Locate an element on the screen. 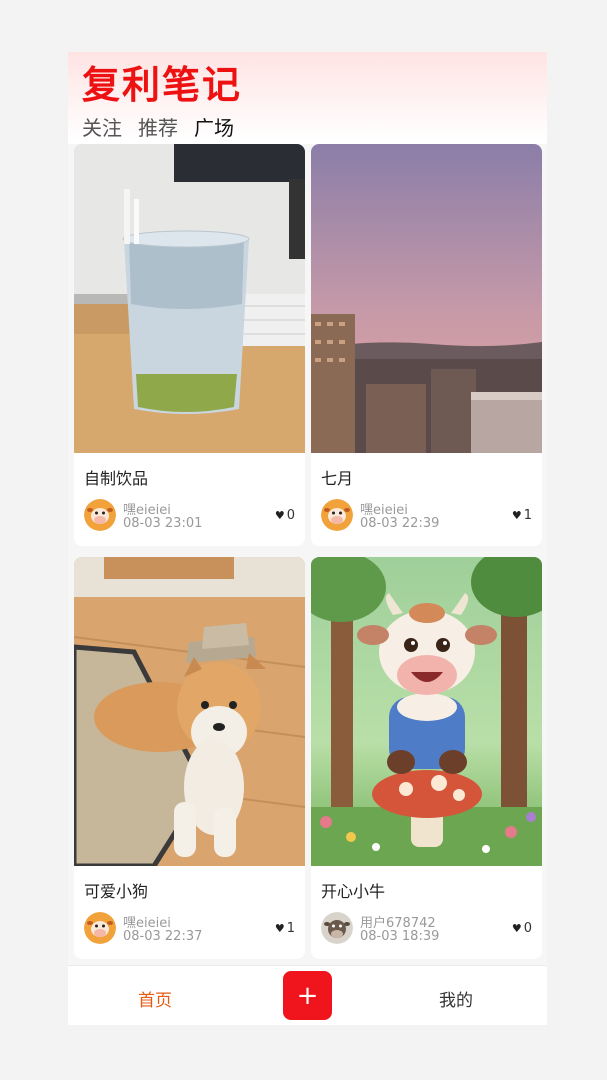  app-title: 复利笔记 is located at coordinates (162, 85).